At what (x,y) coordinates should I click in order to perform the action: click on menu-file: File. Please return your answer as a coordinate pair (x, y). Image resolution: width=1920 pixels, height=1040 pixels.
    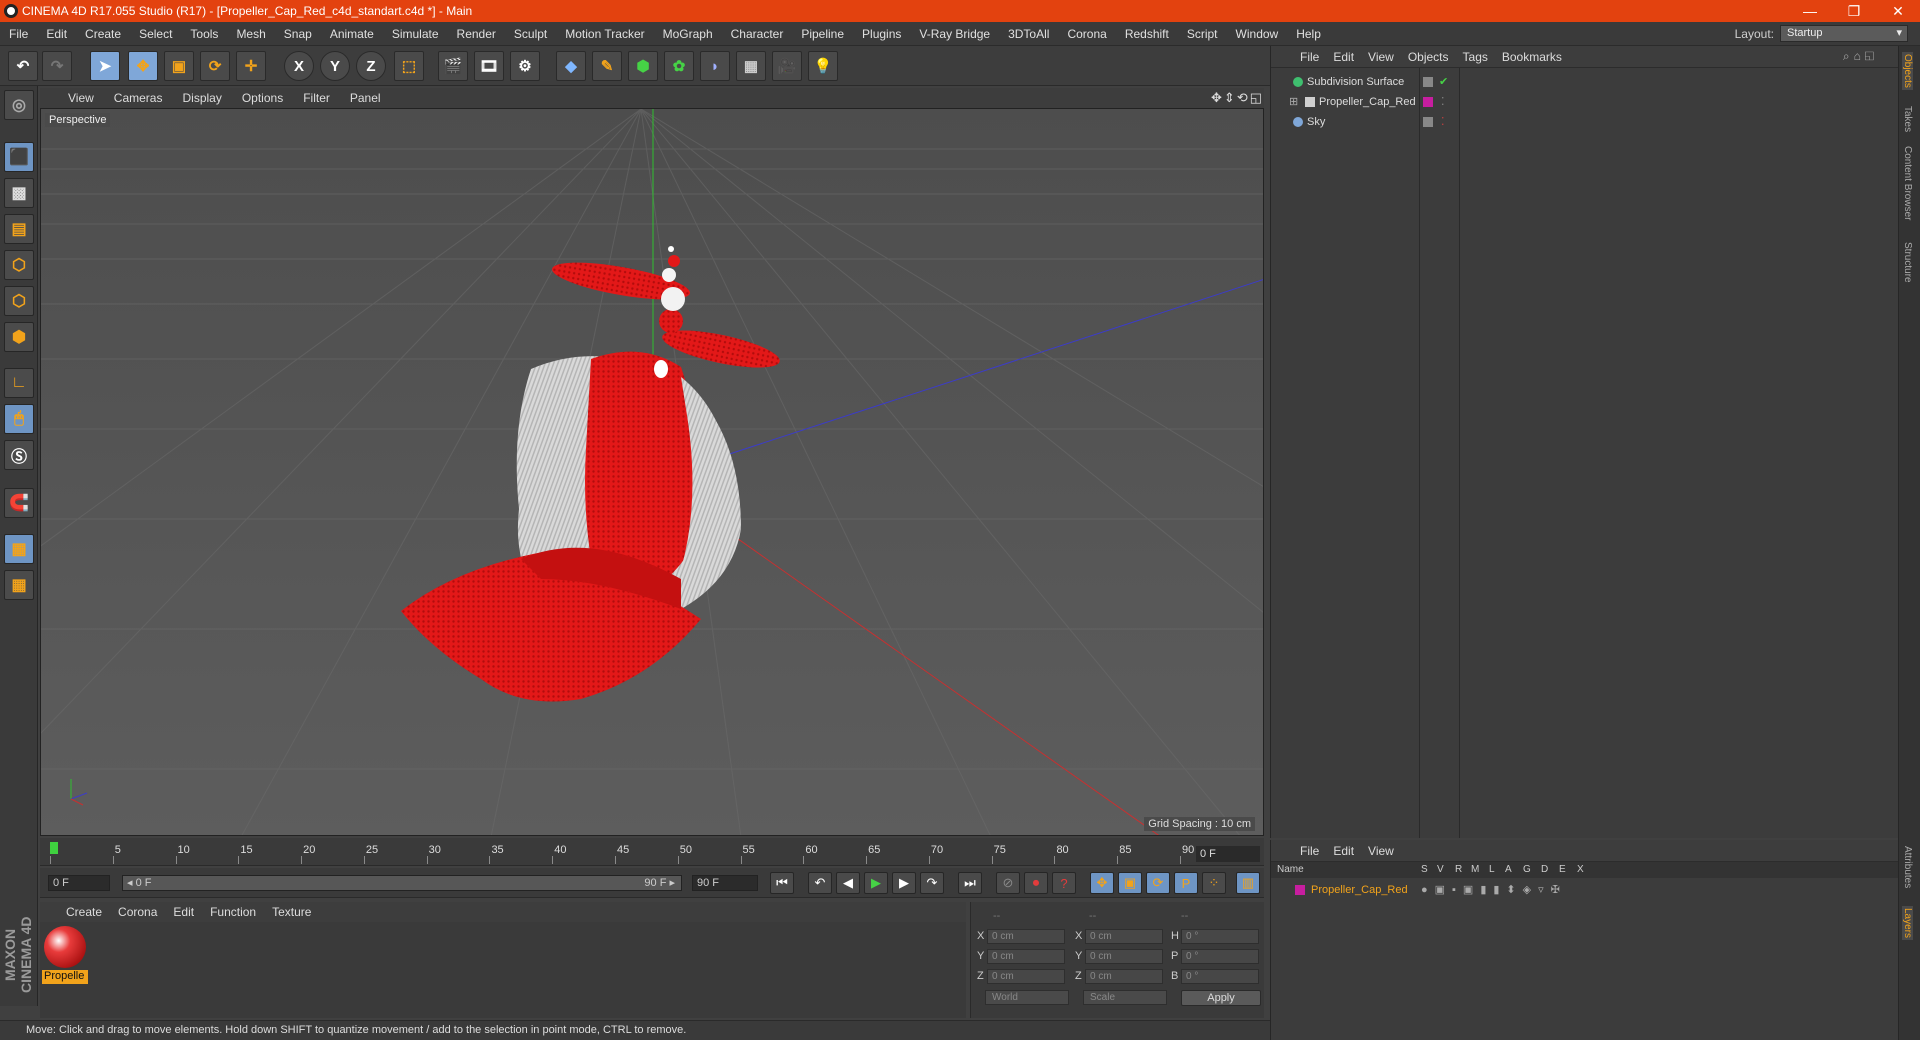
    Looking at the image, I should click on (18, 34).